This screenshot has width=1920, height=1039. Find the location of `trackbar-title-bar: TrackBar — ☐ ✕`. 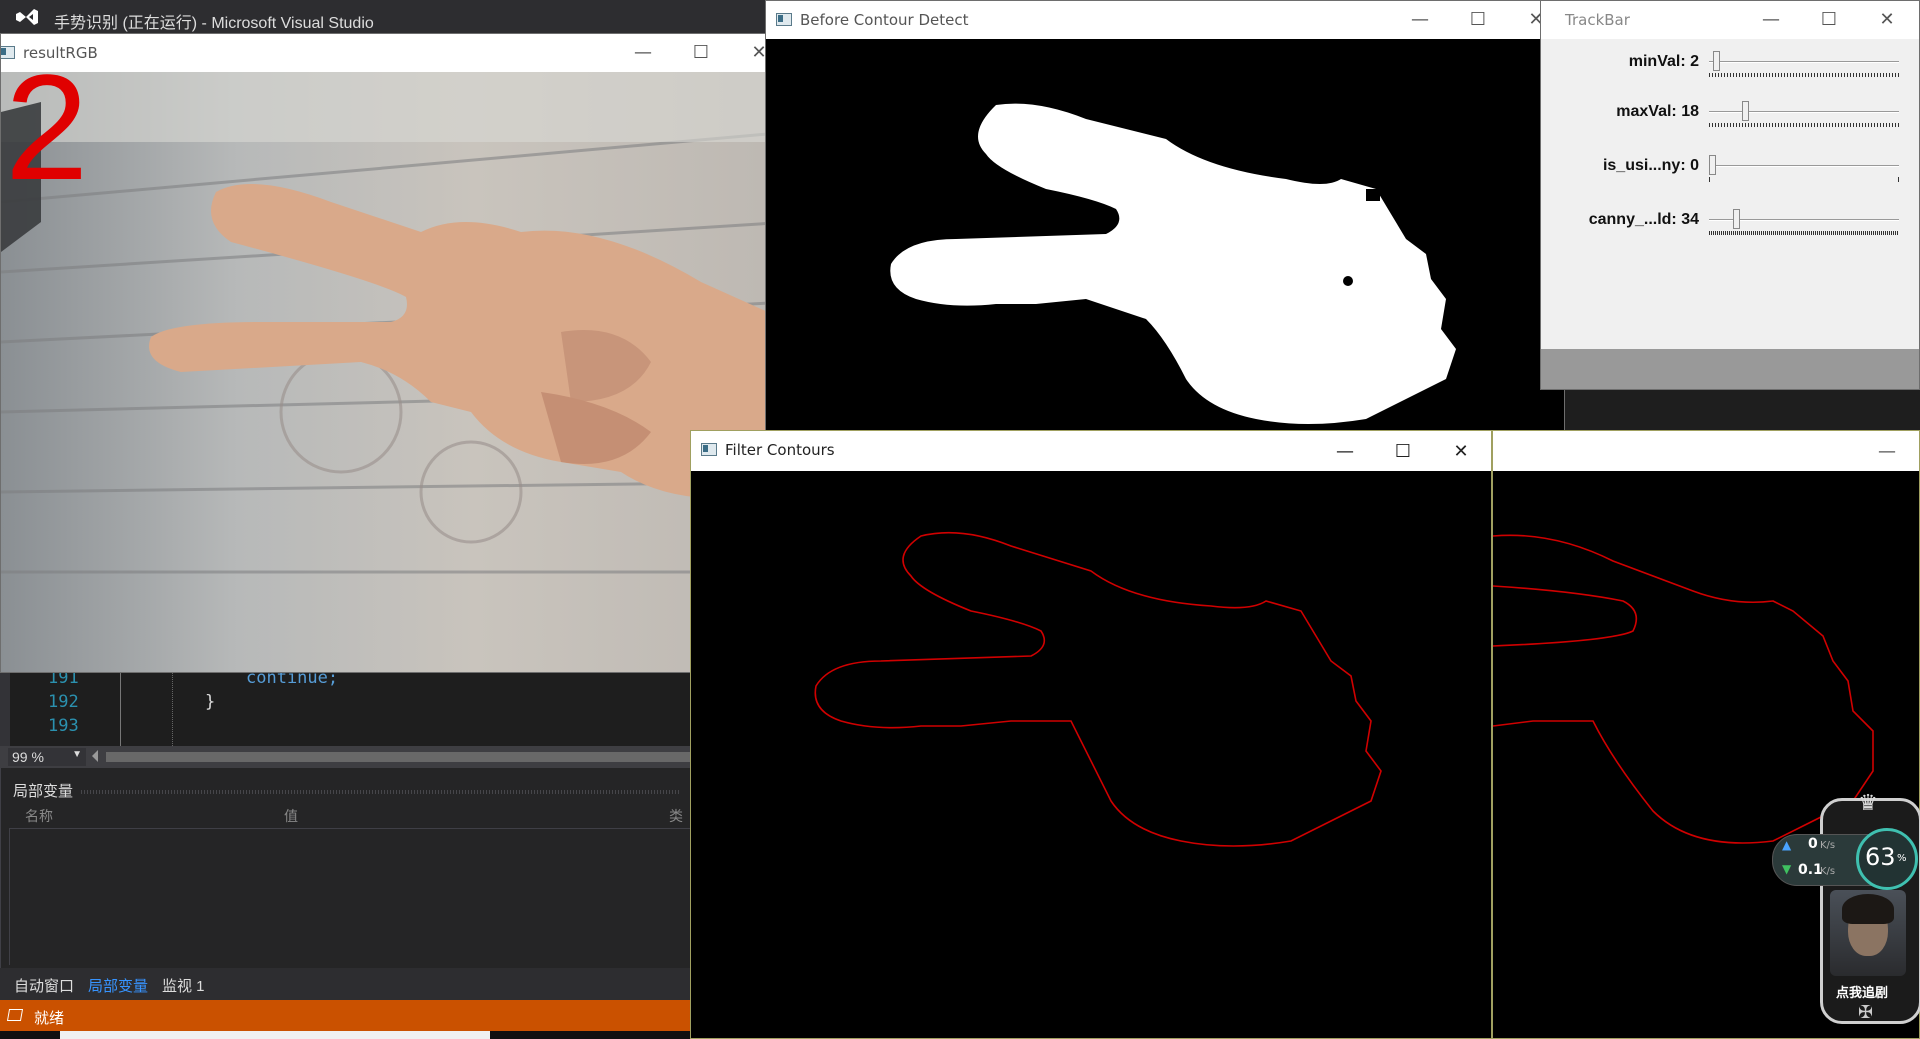

trackbar-title-bar: TrackBar — ☐ ✕ is located at coordinates (1730, 20).